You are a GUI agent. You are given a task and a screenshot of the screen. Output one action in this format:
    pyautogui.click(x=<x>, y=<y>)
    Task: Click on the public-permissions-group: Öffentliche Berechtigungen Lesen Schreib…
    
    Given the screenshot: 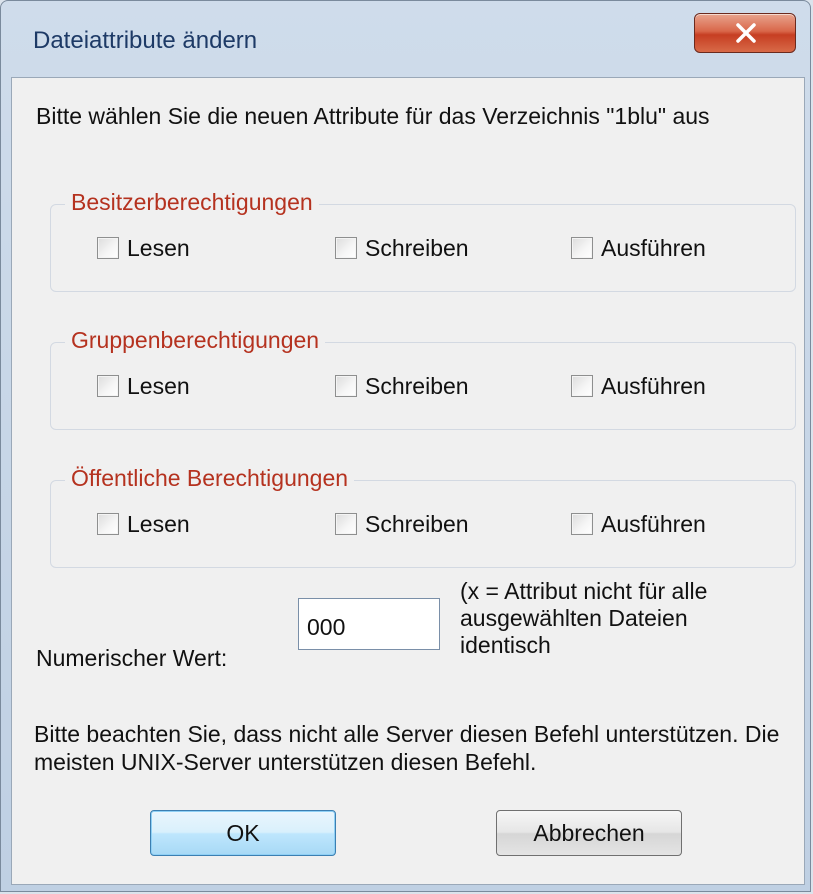 What is the action you would take?
    pyautogui.click(x=423, y=516)
    